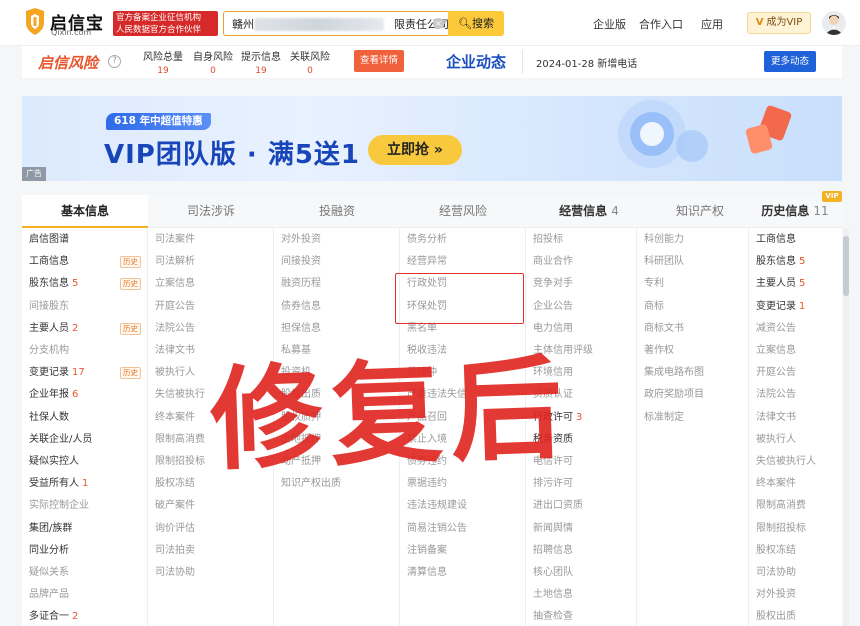 The width and height of the screenshot is (860, 626). Describe the element at coordinates (674, 373) in the screenshot. I see `list-item: 集成电路布图` at that location.